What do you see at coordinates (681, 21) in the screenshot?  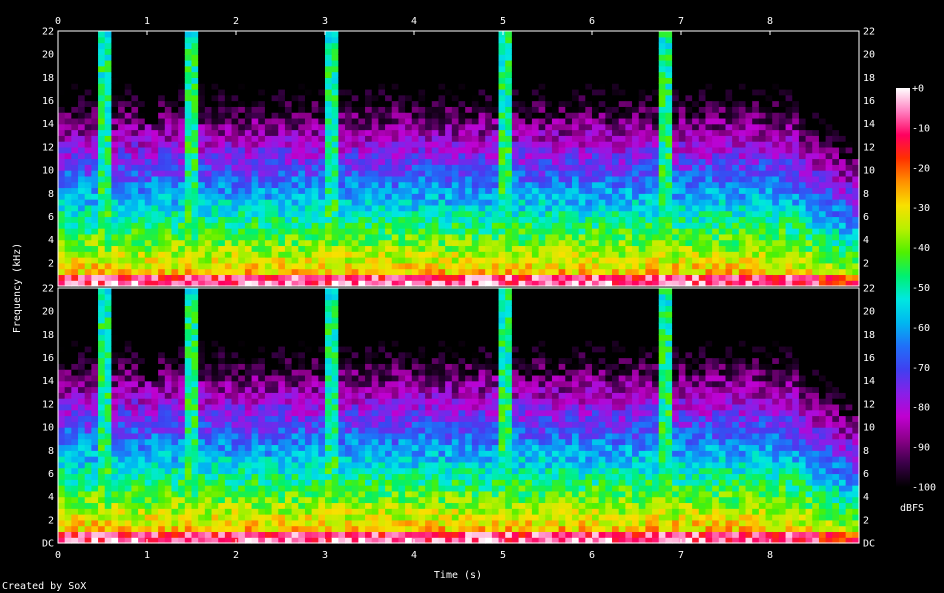 I see `x-tick-label-top: 7` at bounding box center [681, 21].